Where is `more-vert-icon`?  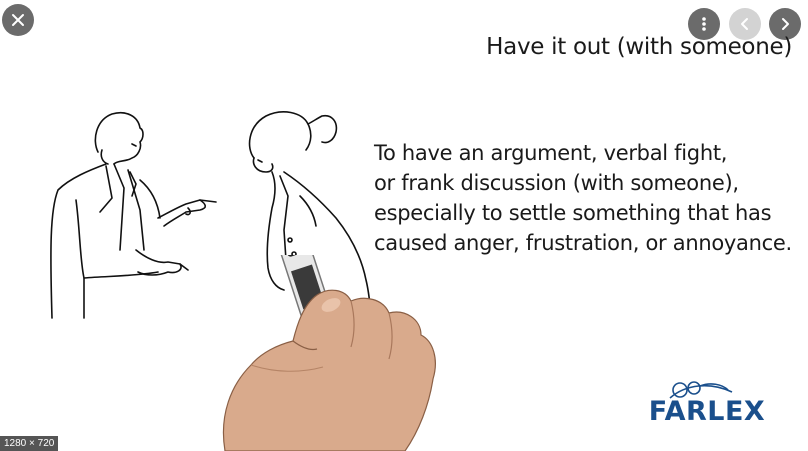
more-vert-icon is located at coordinates (704, 24).